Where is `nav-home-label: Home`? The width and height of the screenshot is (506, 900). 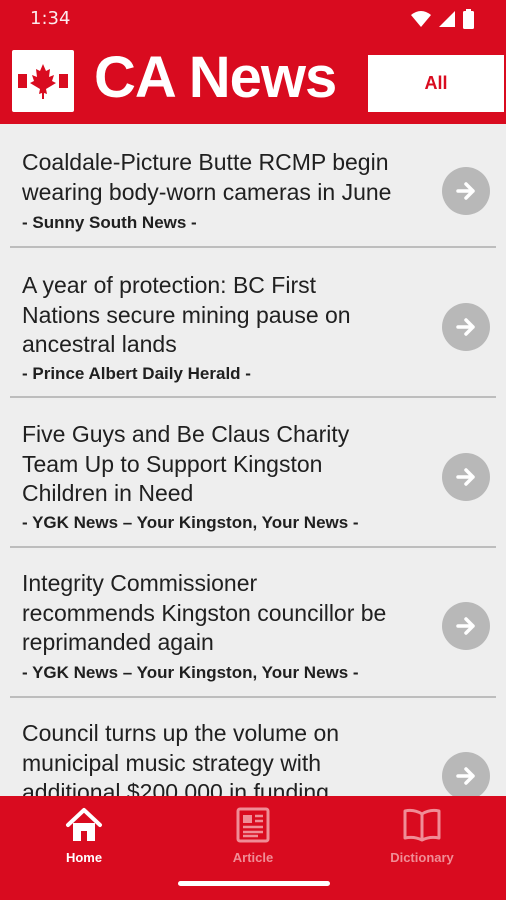
nav-home-label: Home is located at coordinates (84, 857).